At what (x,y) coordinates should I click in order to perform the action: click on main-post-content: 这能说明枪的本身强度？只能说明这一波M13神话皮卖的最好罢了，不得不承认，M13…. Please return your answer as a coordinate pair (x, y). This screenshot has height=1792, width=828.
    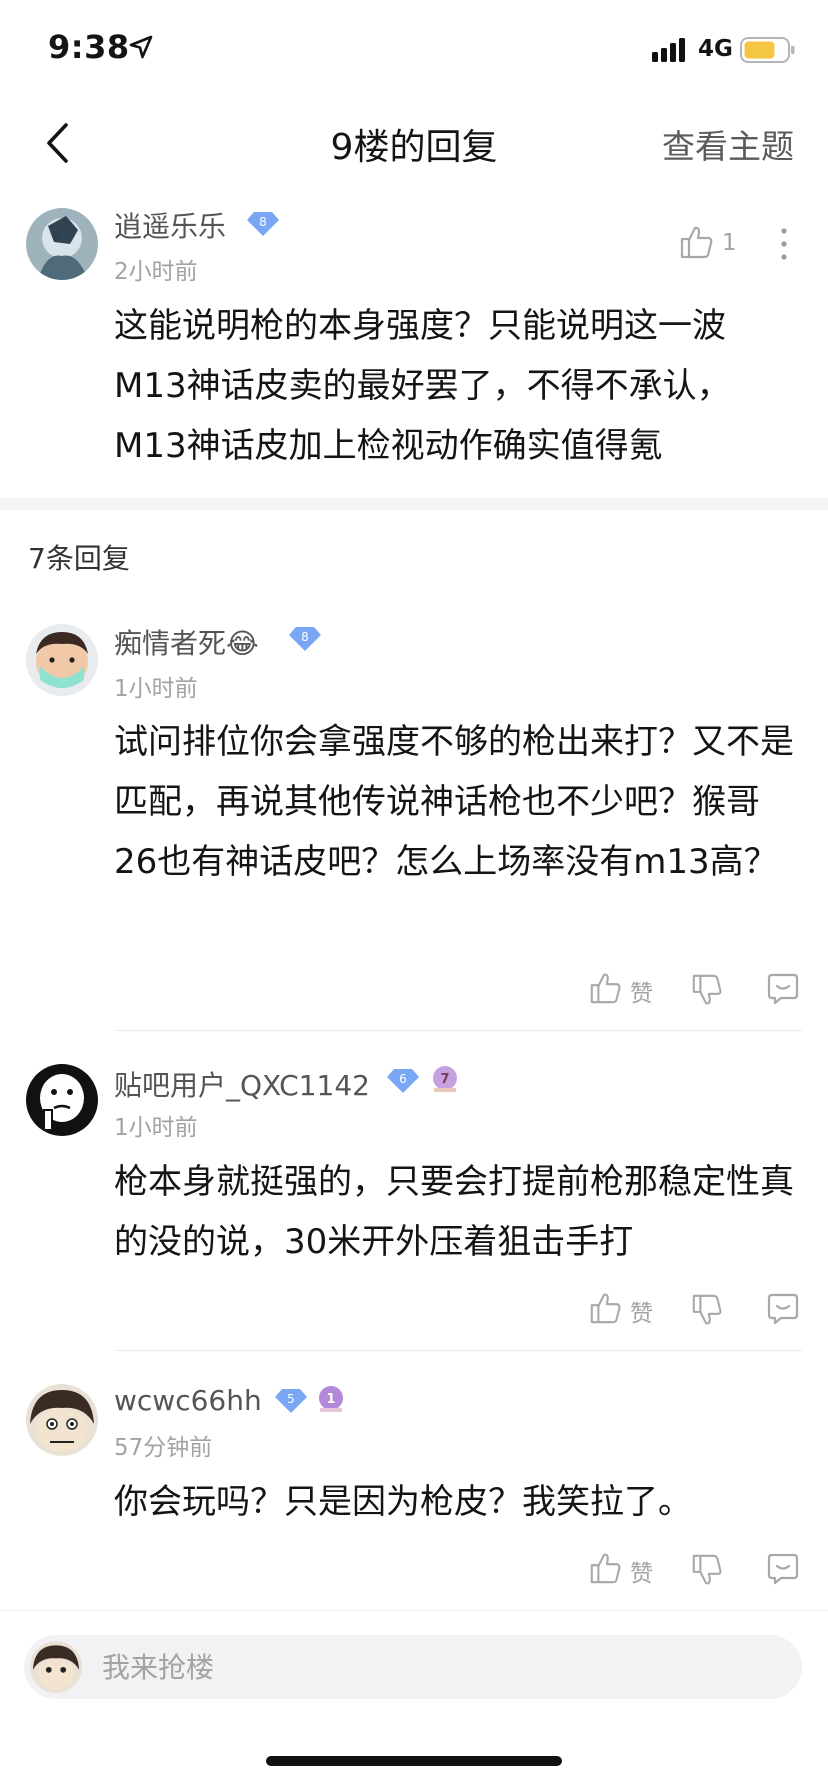
    Looking at the image, I should click on (422, 386).